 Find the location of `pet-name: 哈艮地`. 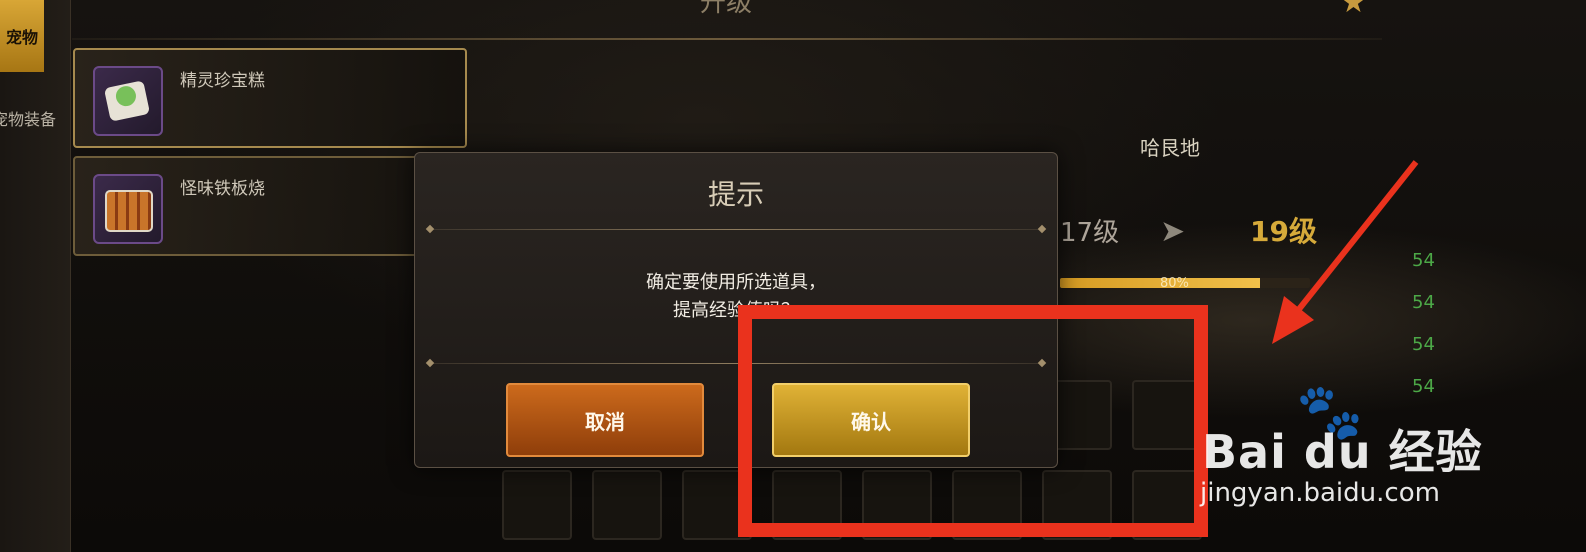

pet-name: 哈艮地 is located at coordinates (1170, 148).